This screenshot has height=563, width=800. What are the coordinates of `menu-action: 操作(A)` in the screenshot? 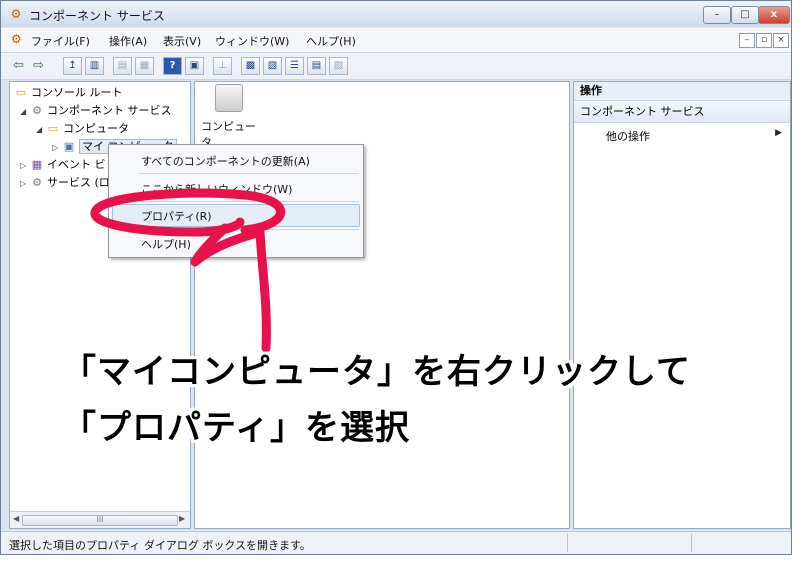 It's located at (128, 41).